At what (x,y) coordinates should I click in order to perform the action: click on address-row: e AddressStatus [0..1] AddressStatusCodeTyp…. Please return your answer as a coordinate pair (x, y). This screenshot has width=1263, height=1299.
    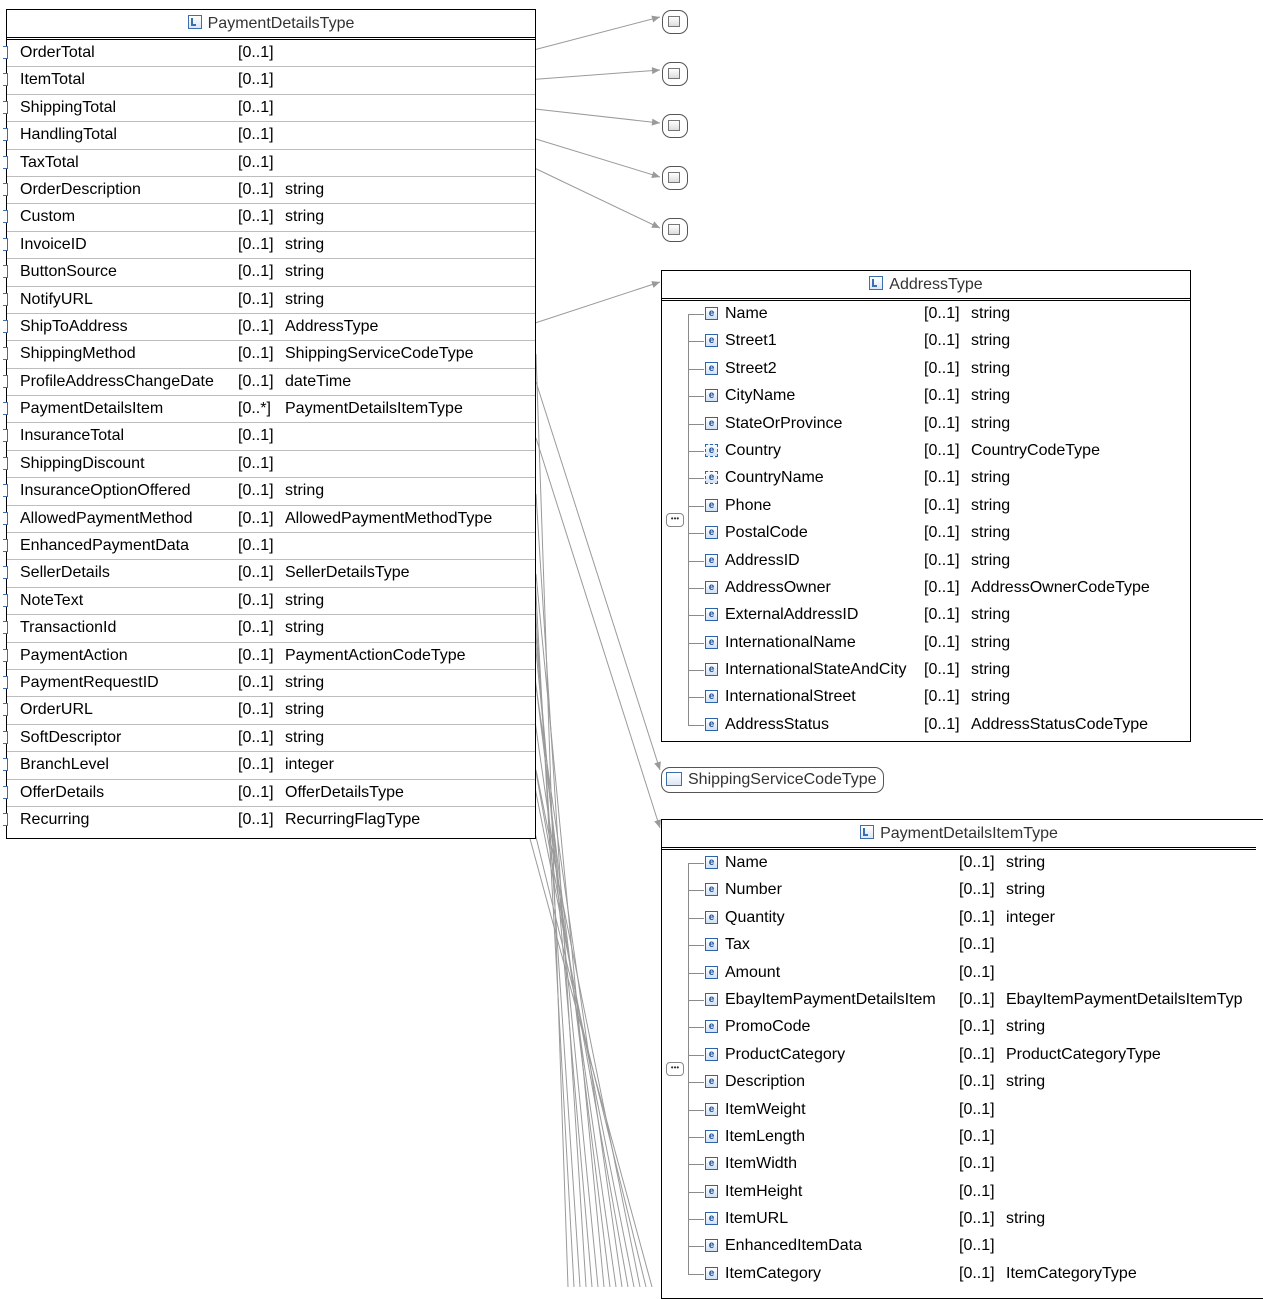
    Looking at the image, I should click on (926, 725).